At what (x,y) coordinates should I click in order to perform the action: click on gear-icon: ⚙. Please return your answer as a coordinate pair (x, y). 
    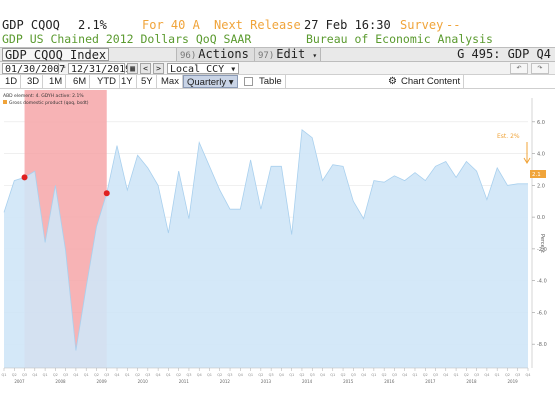
    Looking at the image, I should click on (392, 81).